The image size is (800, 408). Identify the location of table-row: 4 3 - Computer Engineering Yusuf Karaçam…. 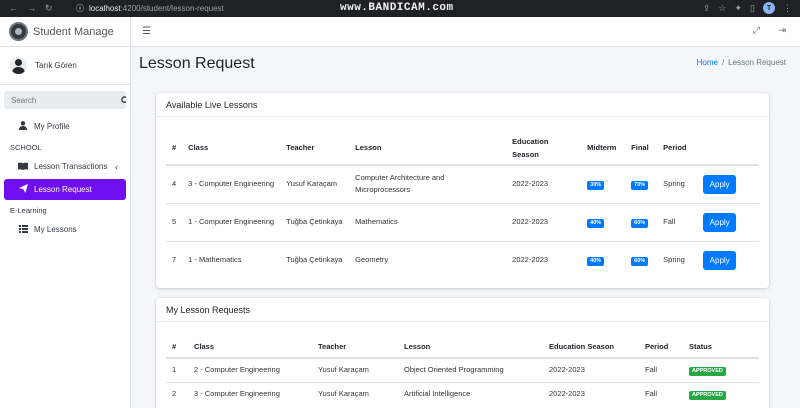
(462, 183).